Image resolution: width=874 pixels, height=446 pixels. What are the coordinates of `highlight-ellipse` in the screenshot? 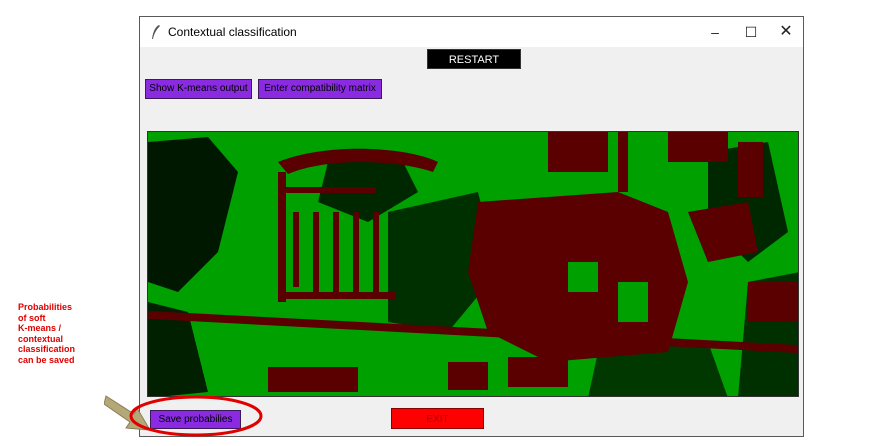 It's located at (196, 416).